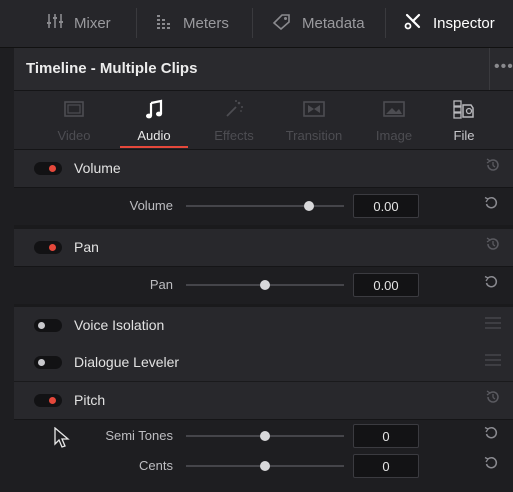 The height and width of the screenshot is (492, 513). What do you see at coordinates (112, 68) in the screenshot?
I see `panel-title: Timeline - Multiple Clips` at bounding box center [112, 68].